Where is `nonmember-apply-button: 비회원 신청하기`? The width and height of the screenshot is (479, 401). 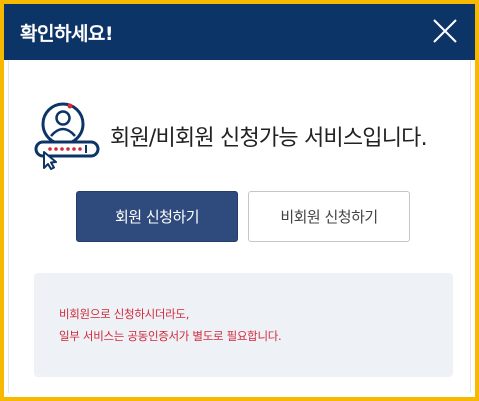
nonmember-apply-button: 비회원 신청하기 is located at coordinates (329, 216).